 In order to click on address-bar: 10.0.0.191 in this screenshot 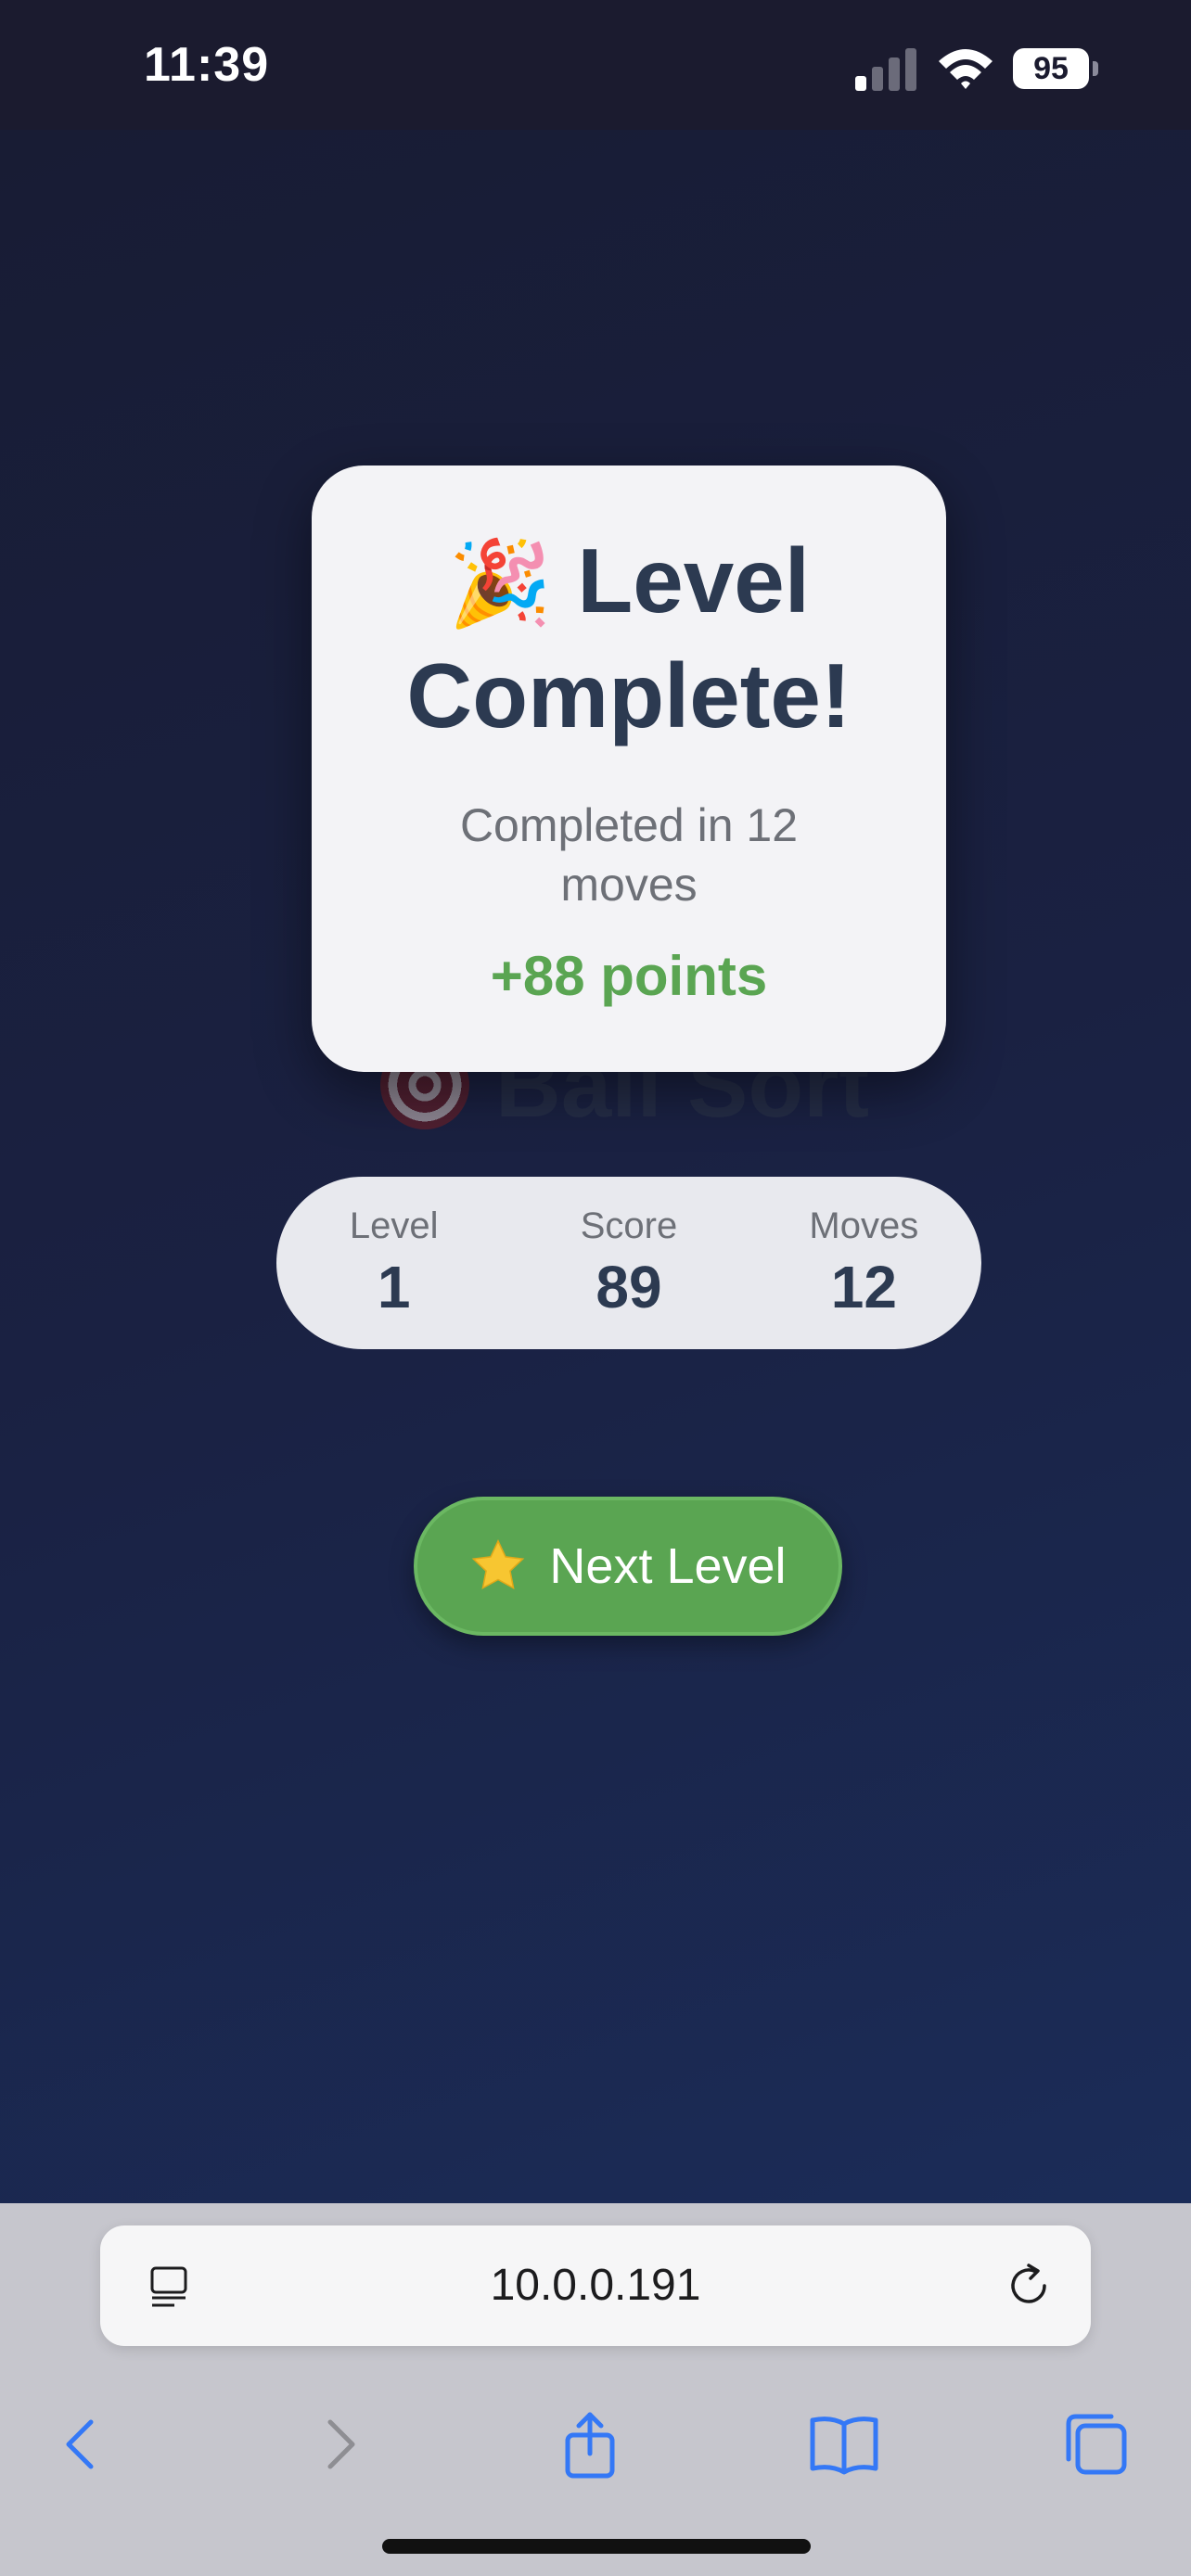, I will do `click(595, 2285)`.